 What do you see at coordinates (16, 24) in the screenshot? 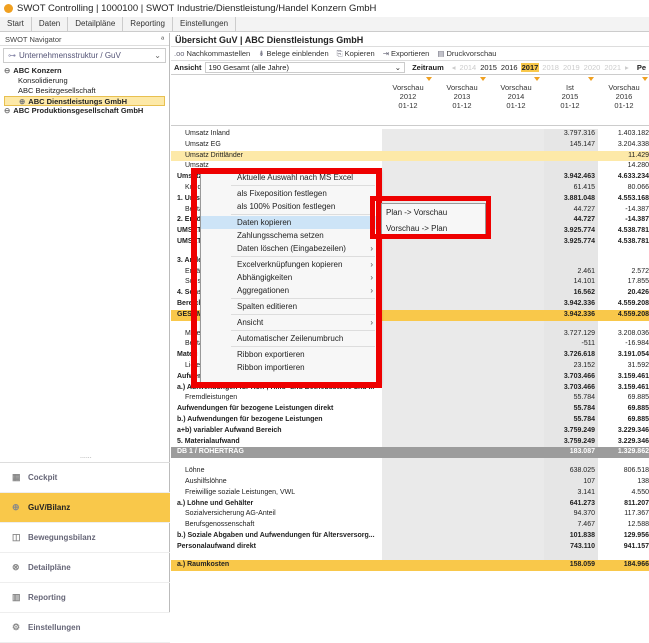
I see `menu-item-start: Start` at bounding box center [16, 24].